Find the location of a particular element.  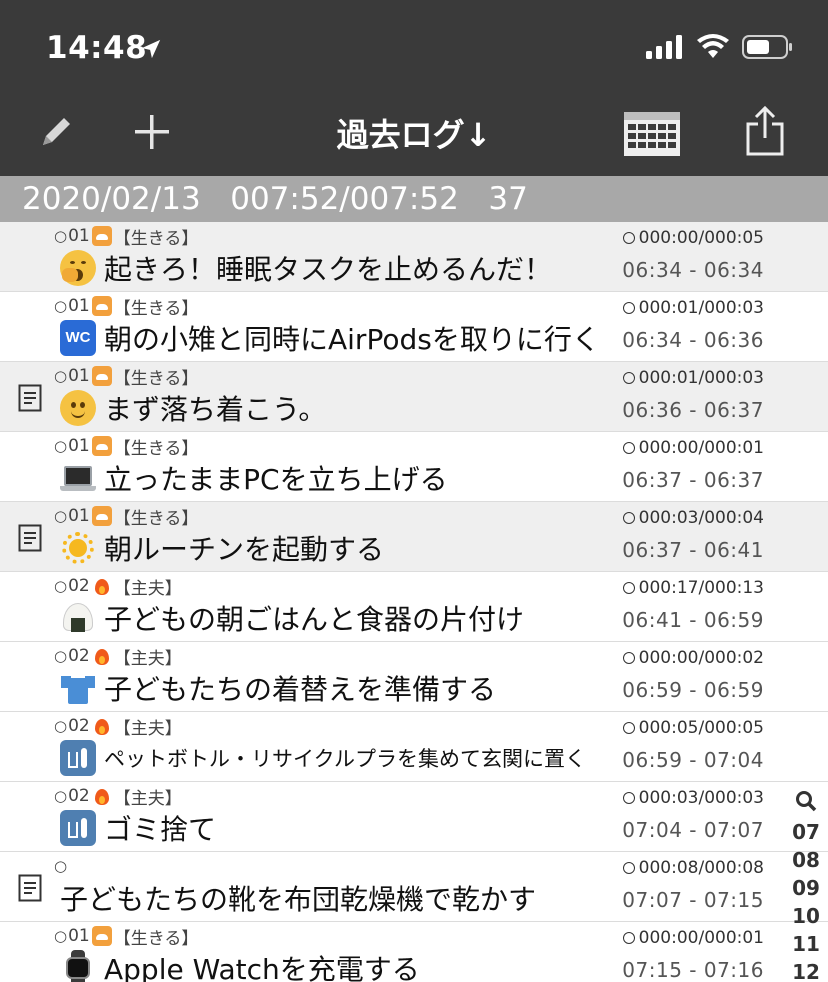

duration-text: 000:03/000:04 is located at coordinates (701, 518).